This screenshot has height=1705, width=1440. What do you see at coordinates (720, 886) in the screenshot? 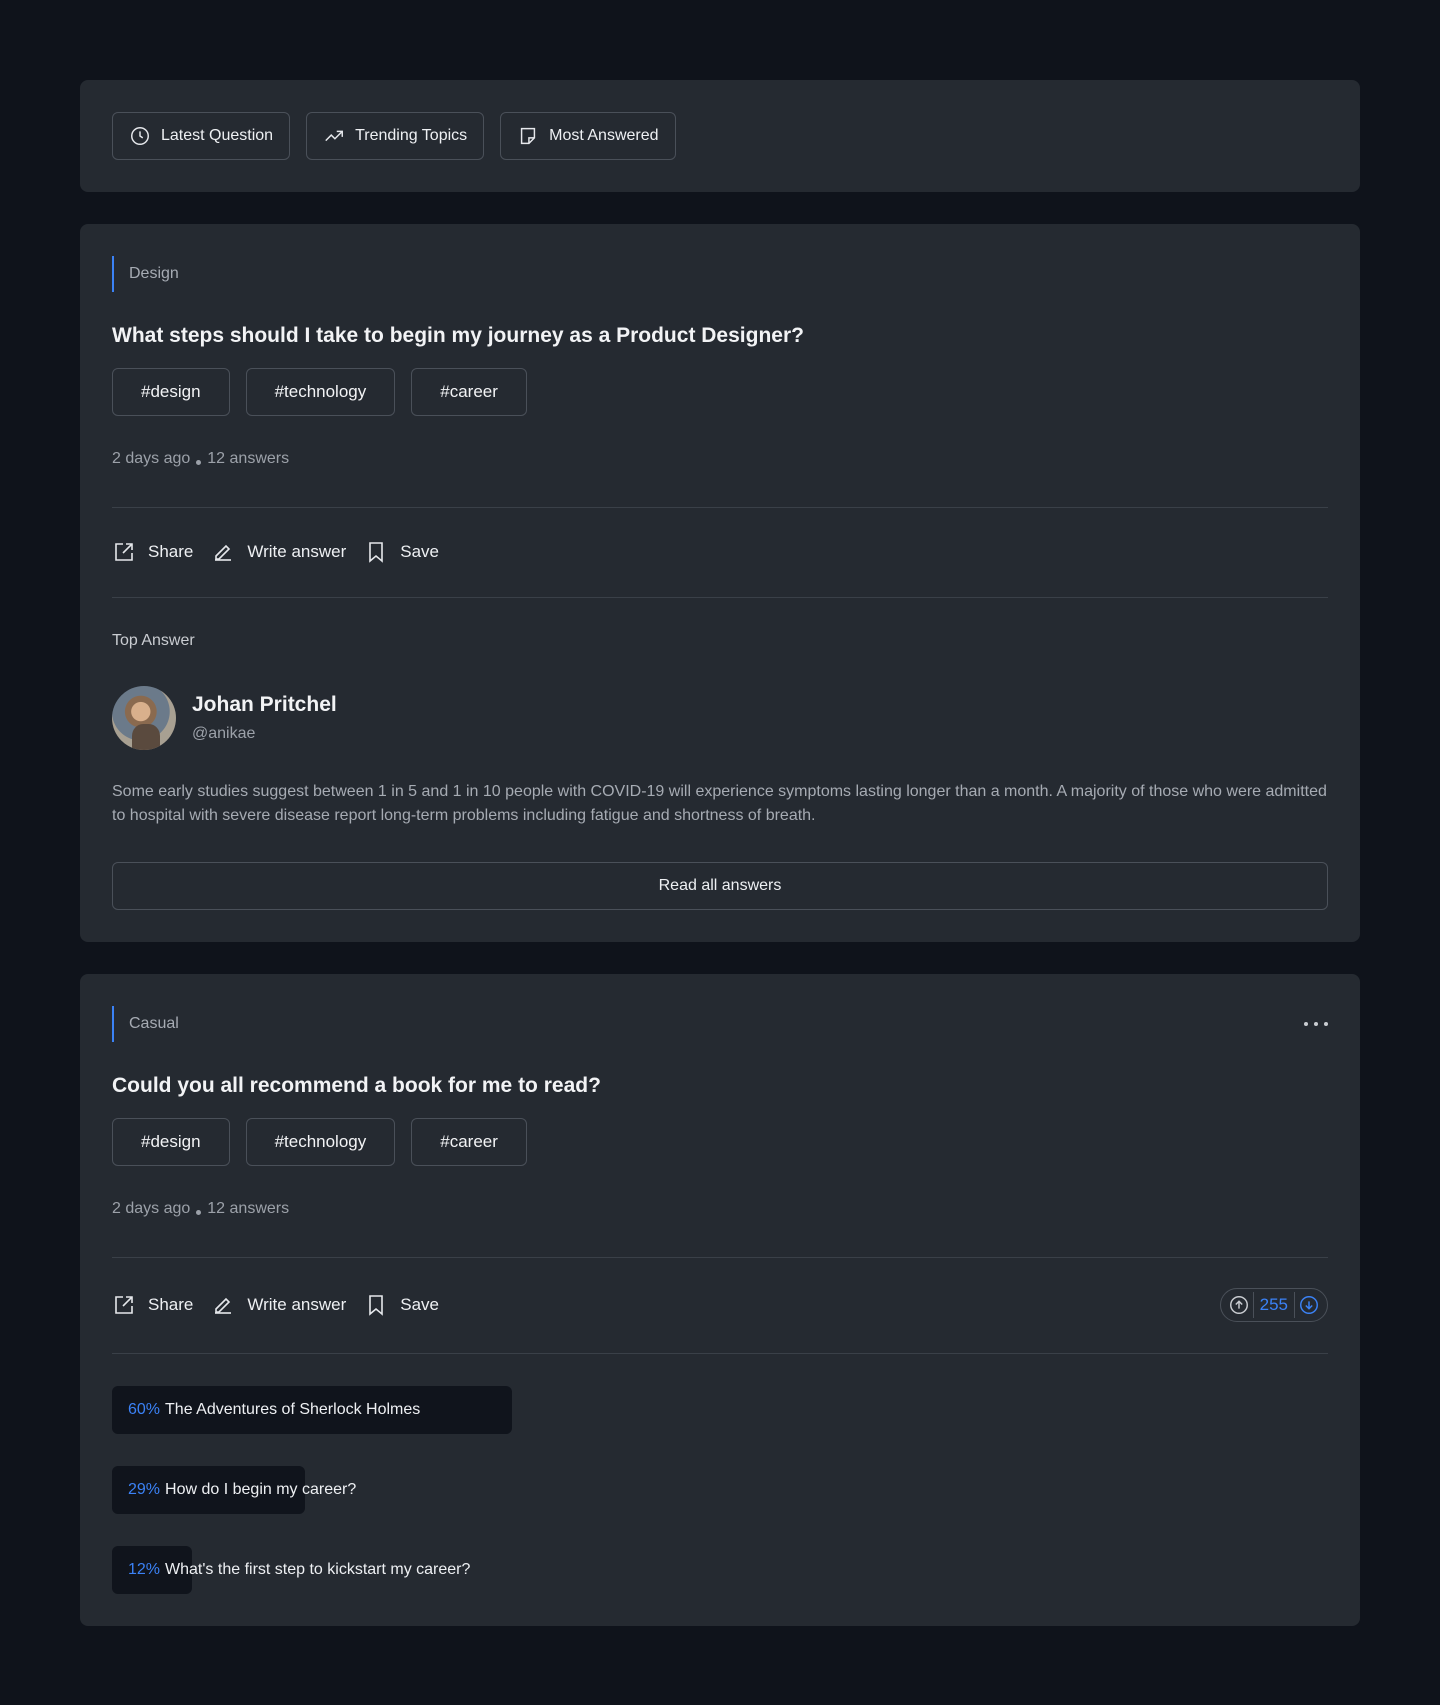
I see `read-all-answers-button: Read all answers` at bounding box center [720, 886].